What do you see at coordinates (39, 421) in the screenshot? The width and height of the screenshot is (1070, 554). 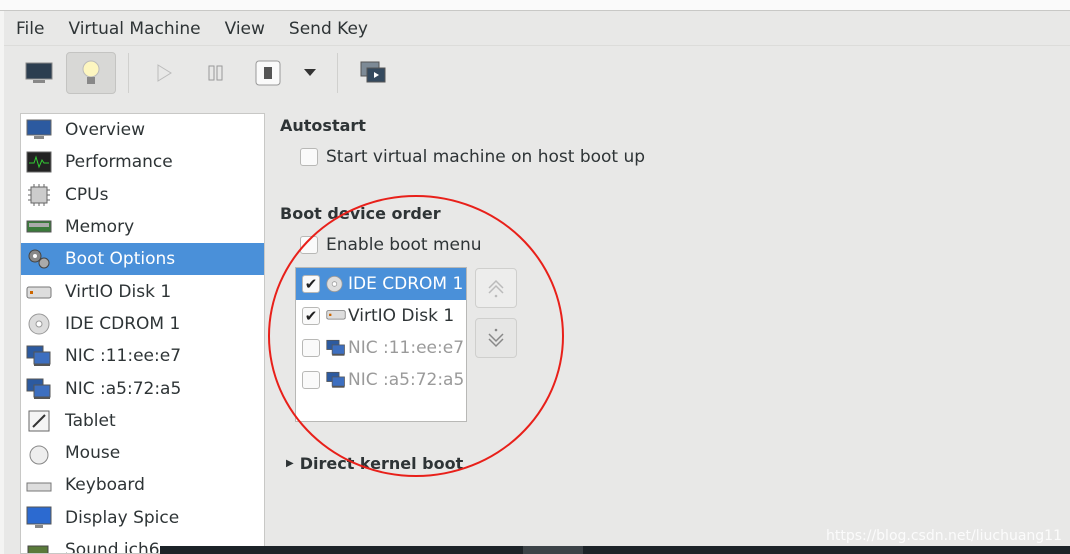 I see `tablet-icon` at bounding box center [39, 421].